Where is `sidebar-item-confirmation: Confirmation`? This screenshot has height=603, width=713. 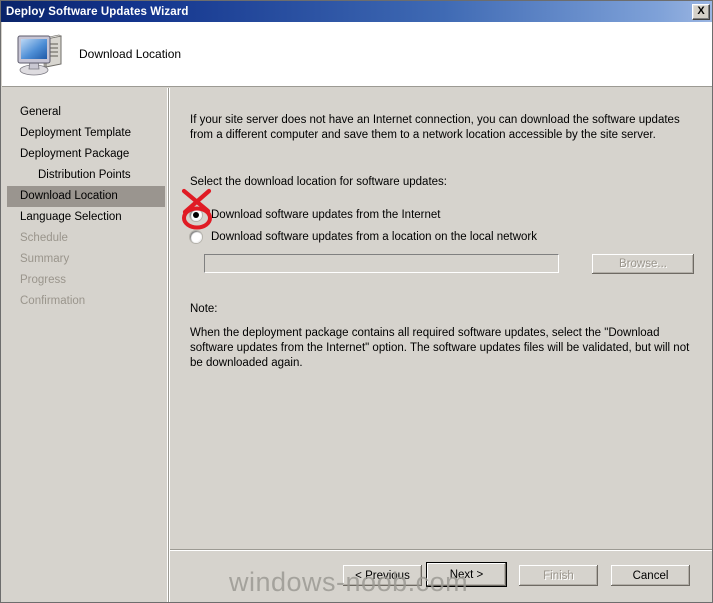
sidebar-item-confirmation: Confirmation is located at coordinates (53, 301).